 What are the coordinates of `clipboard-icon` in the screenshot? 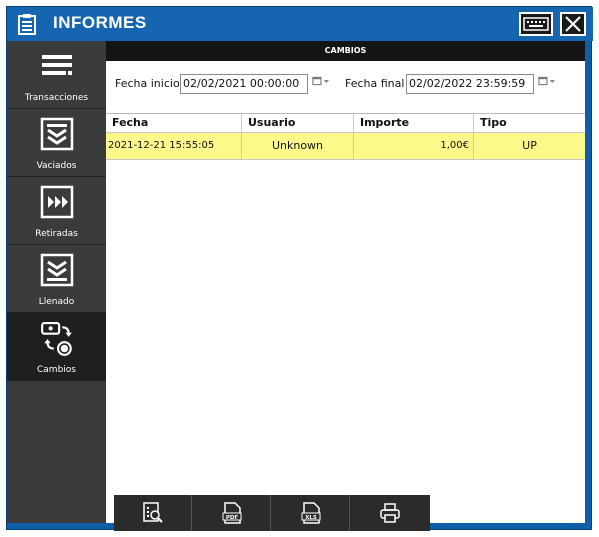 It's located at (27, 24).